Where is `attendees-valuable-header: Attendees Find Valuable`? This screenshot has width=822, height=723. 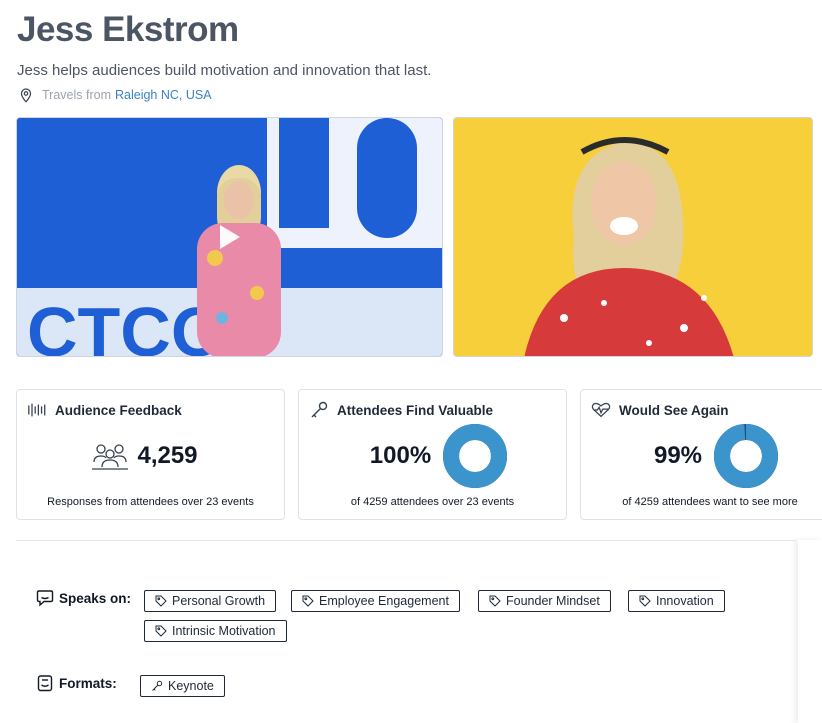 attendees-valuable-header: Attendees Find Valuable is located at coordinates (401, 410).